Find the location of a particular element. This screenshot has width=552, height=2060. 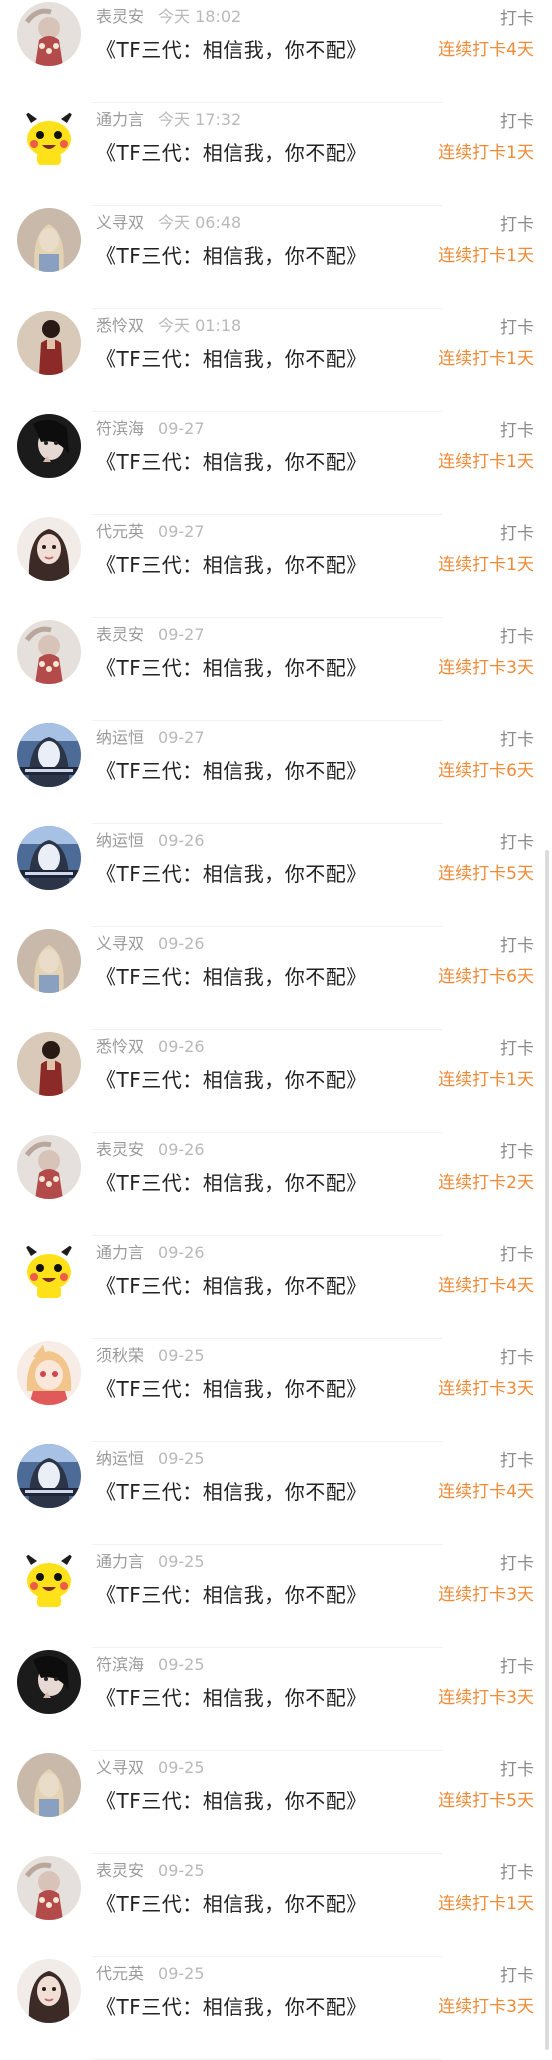

feed-row: 义寻双 09-25 《TF三代：相信我，你不配》 打卡 连续打卡5天 is located at coordinates (276, 1802).